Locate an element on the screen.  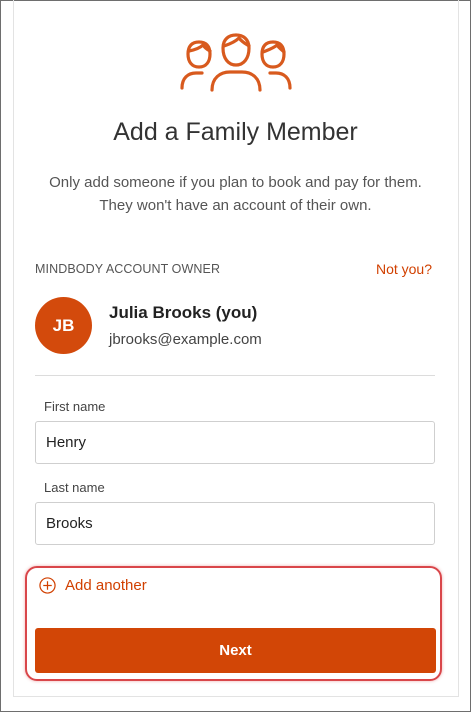
avatar-initials: JB is located at coordinates (63, 325).